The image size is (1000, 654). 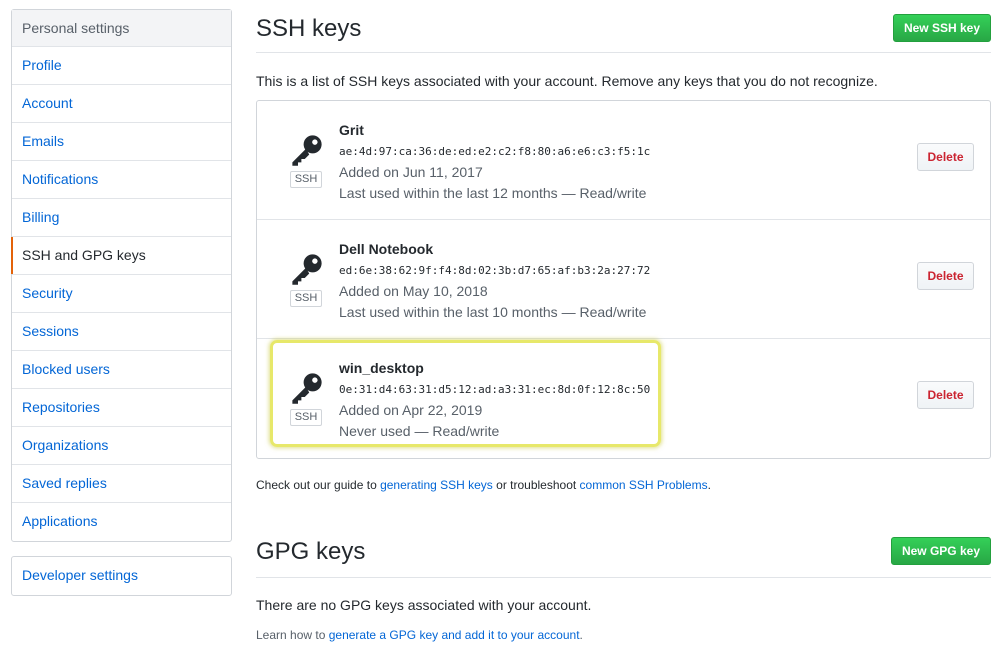 What do you see at coordinates (121, 104) in the screenshot?
I see `sidebar-item-account: Account` at bounding box center [121, 104].